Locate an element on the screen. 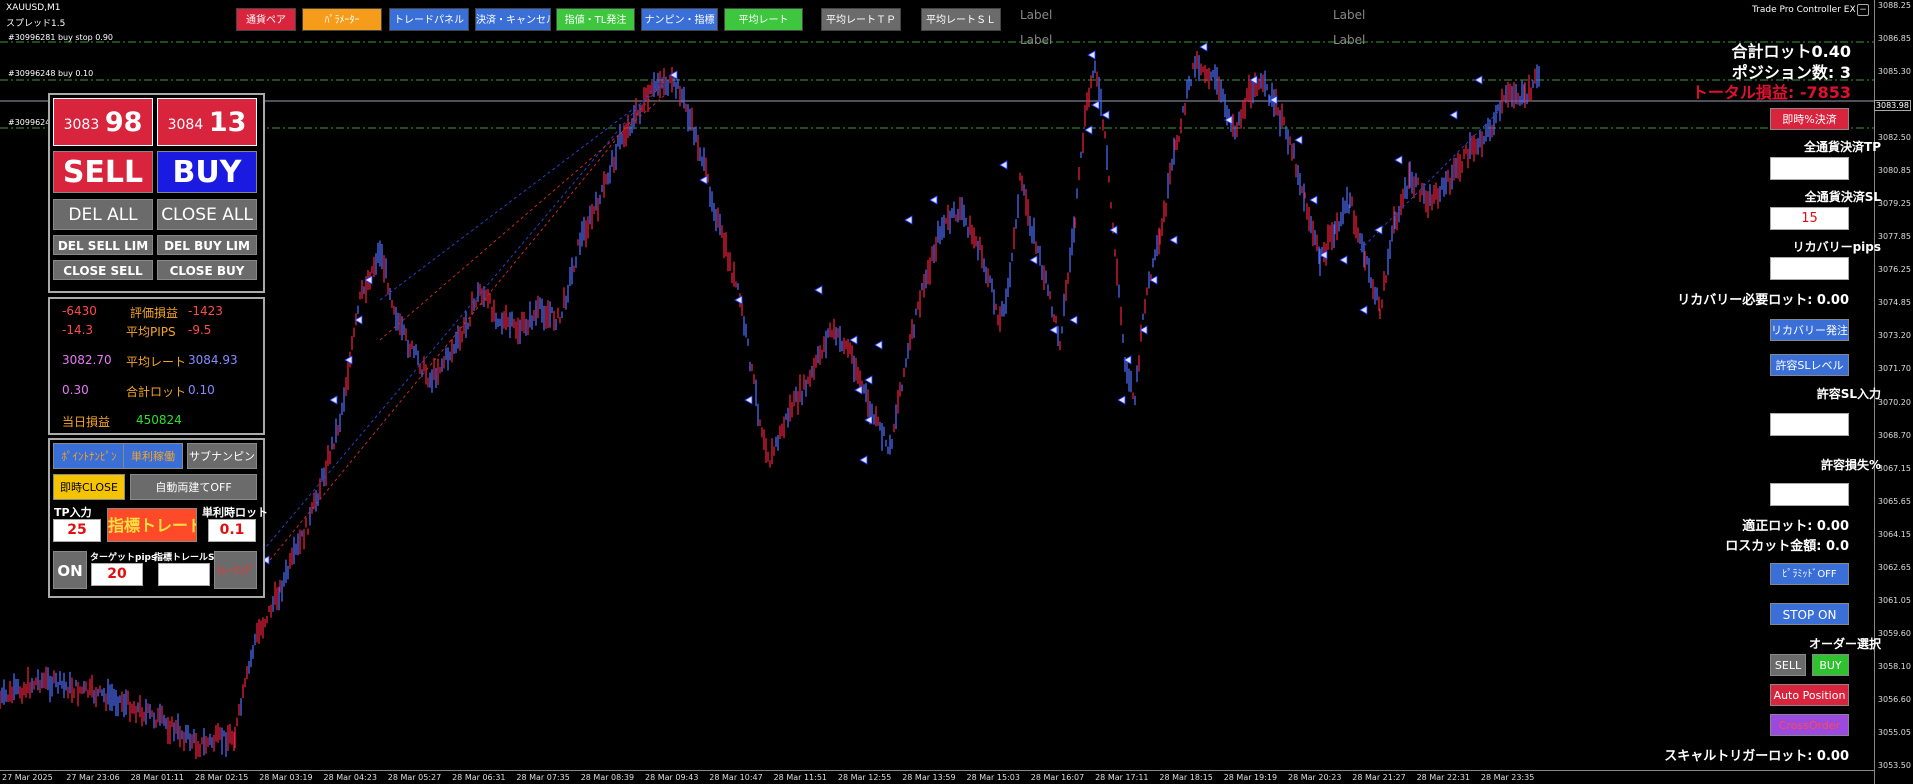 Image resolution: width=1913 pixels, height=784 pixels. toolbar-button: 平均レート is located at coordinates (763, 19).